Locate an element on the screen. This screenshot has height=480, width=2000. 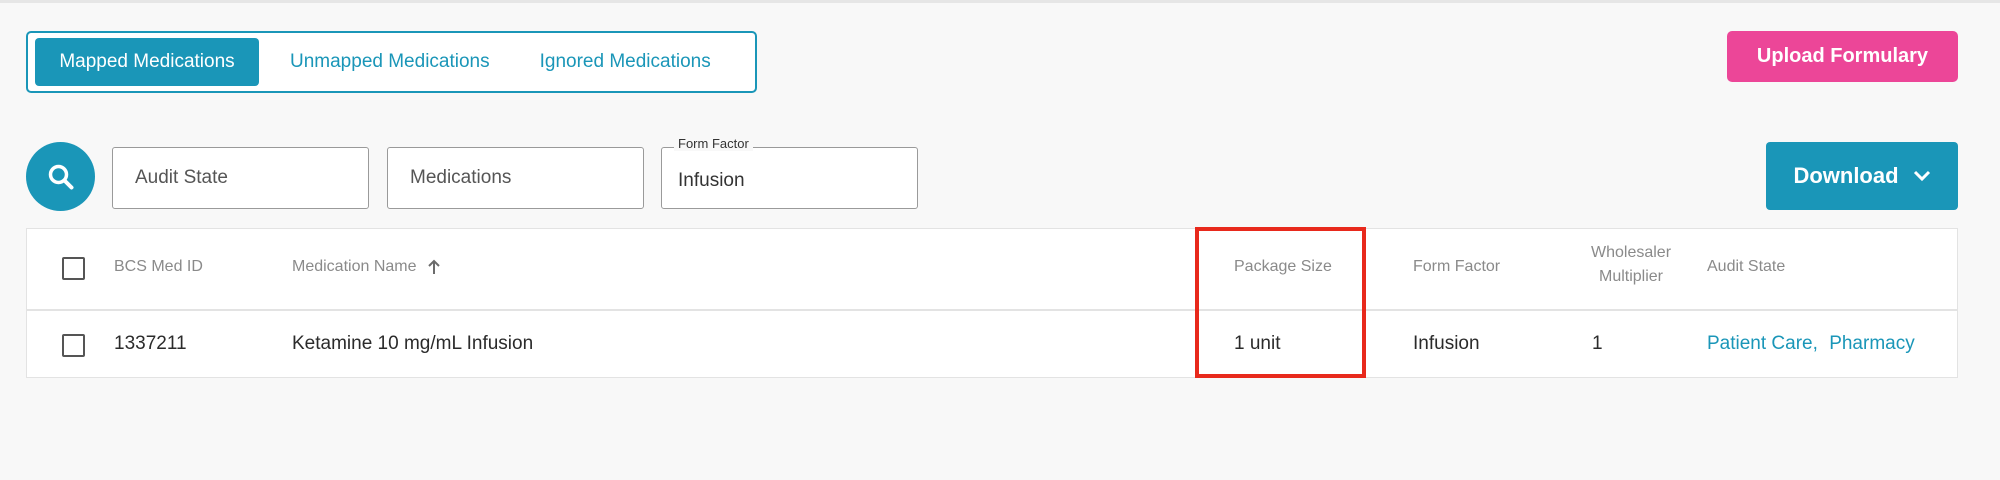
row-bcs-med-id: 1337211 is located at coordinates (150, 343).